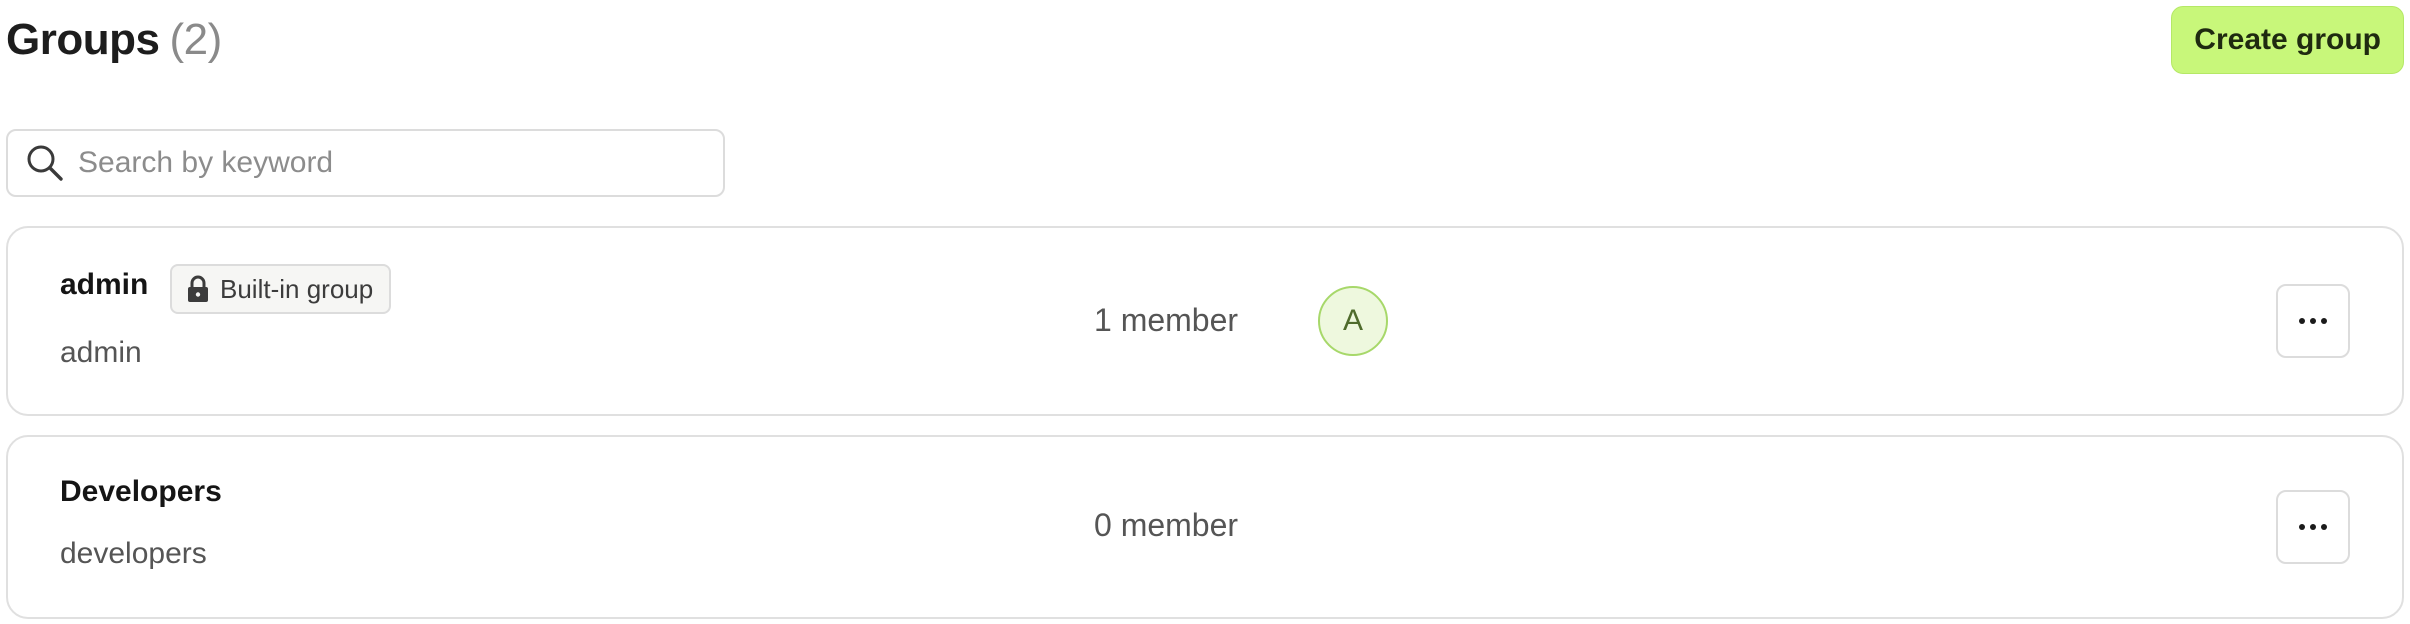 The height and width of the screenshot is (624, 2410). What do you see at coordinates (195, 39) in the screenshot?
I see `group-count: (2)` at bounding box center [195, 39].